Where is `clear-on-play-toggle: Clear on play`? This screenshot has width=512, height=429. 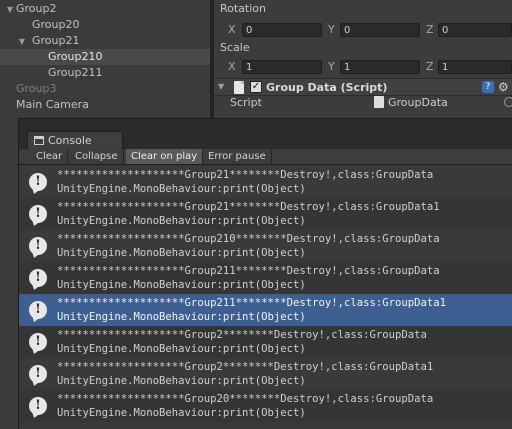 clear-on-play-toggle: Clear on play is located at coordinates (165, 156).